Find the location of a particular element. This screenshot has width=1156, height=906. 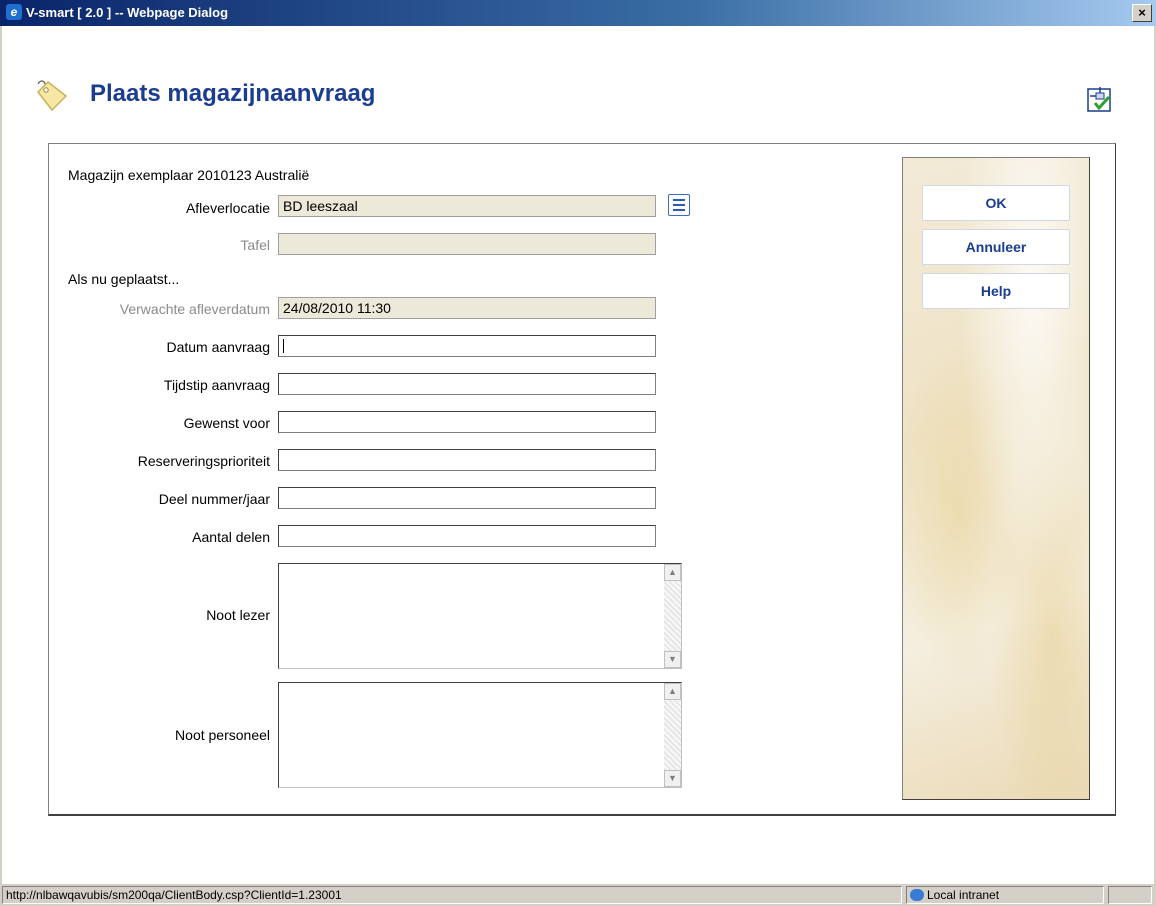

expected-delivery-label: Verwachte afleverdatum is located at coordinates (194, 309).